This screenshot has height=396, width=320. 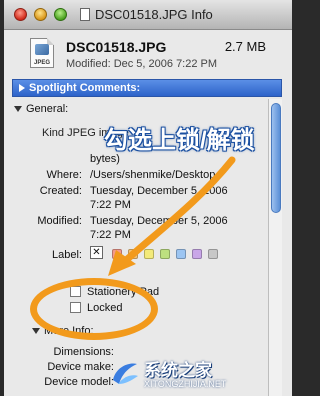 What do you see at coordinates (94, 309) in the screenshot?
I see `highlight-ellipse` at bounding box center [94, 309].